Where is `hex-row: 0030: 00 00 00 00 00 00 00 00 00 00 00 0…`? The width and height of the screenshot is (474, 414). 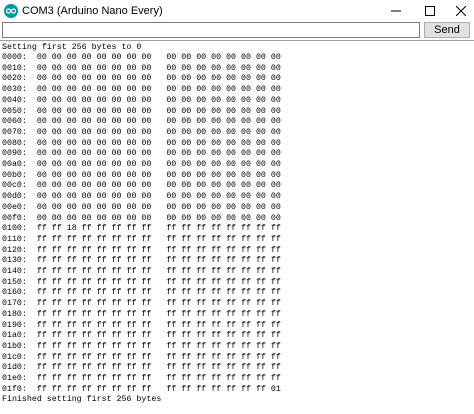
hex-row: 0030: 00 00 00 00 00 00 00 00 00 00 00 0… is located at coordinates (141, 90).